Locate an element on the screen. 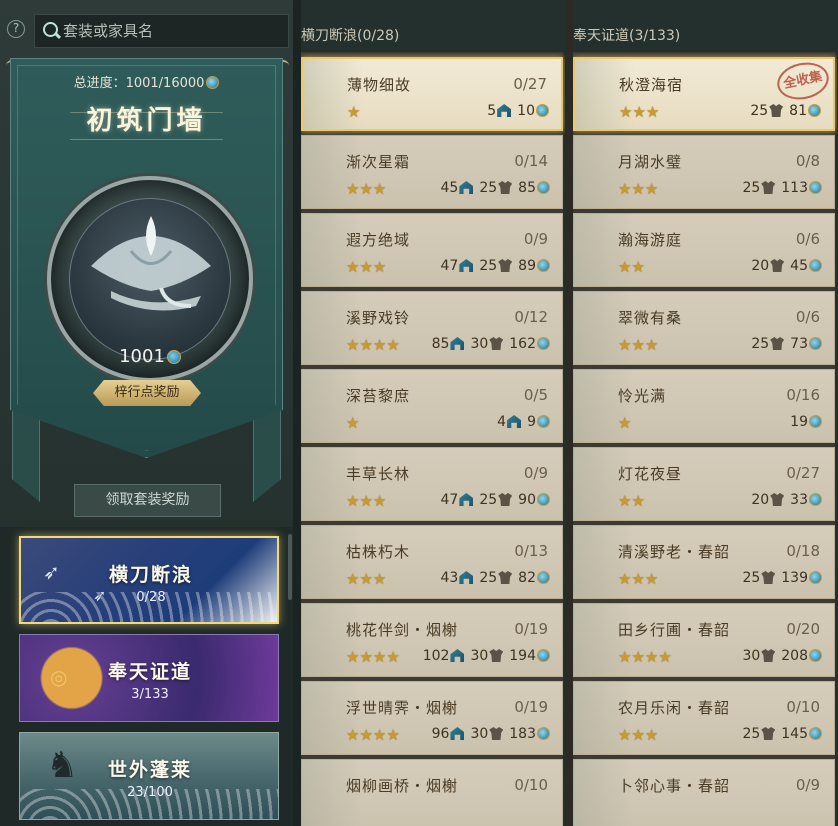  search-input is located at coordinates (170, 31).